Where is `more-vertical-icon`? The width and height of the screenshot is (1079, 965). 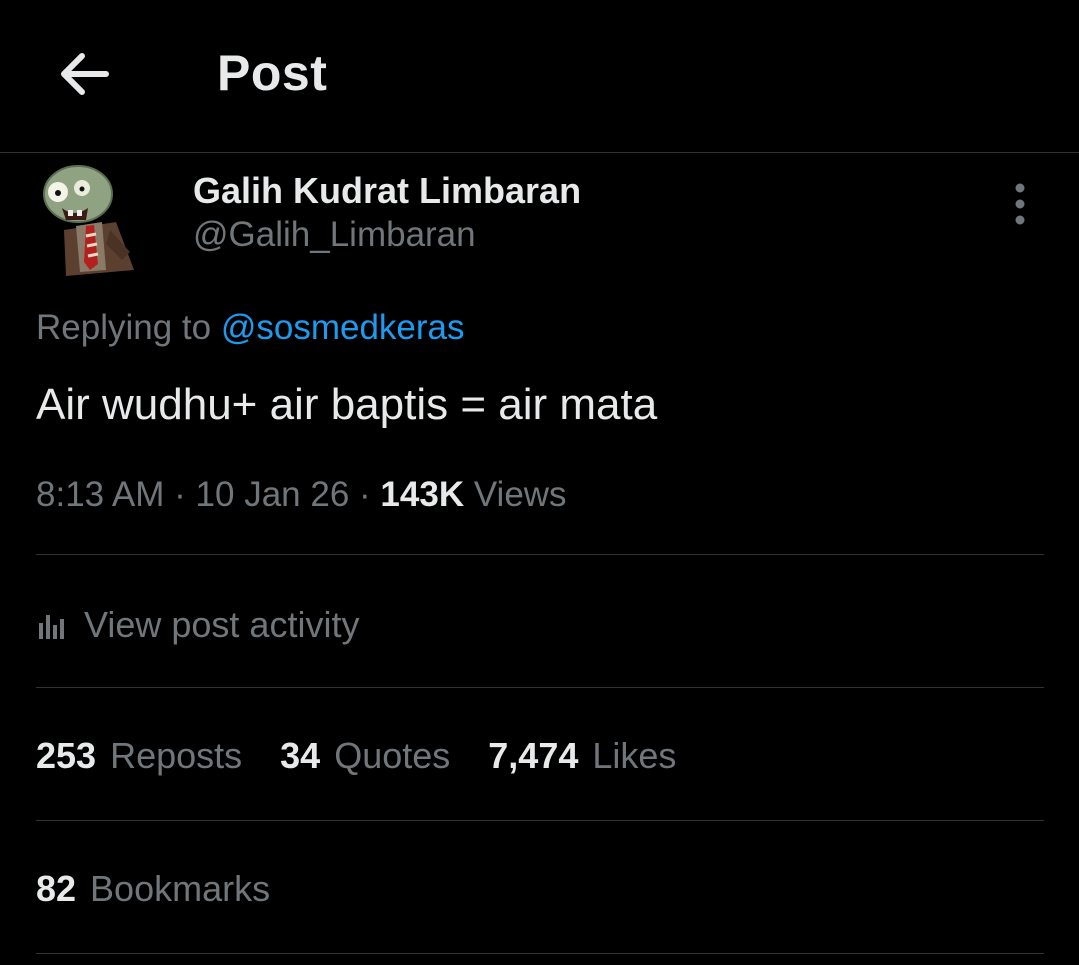
more-vertical-icon is located at coordinates (1020, 204).